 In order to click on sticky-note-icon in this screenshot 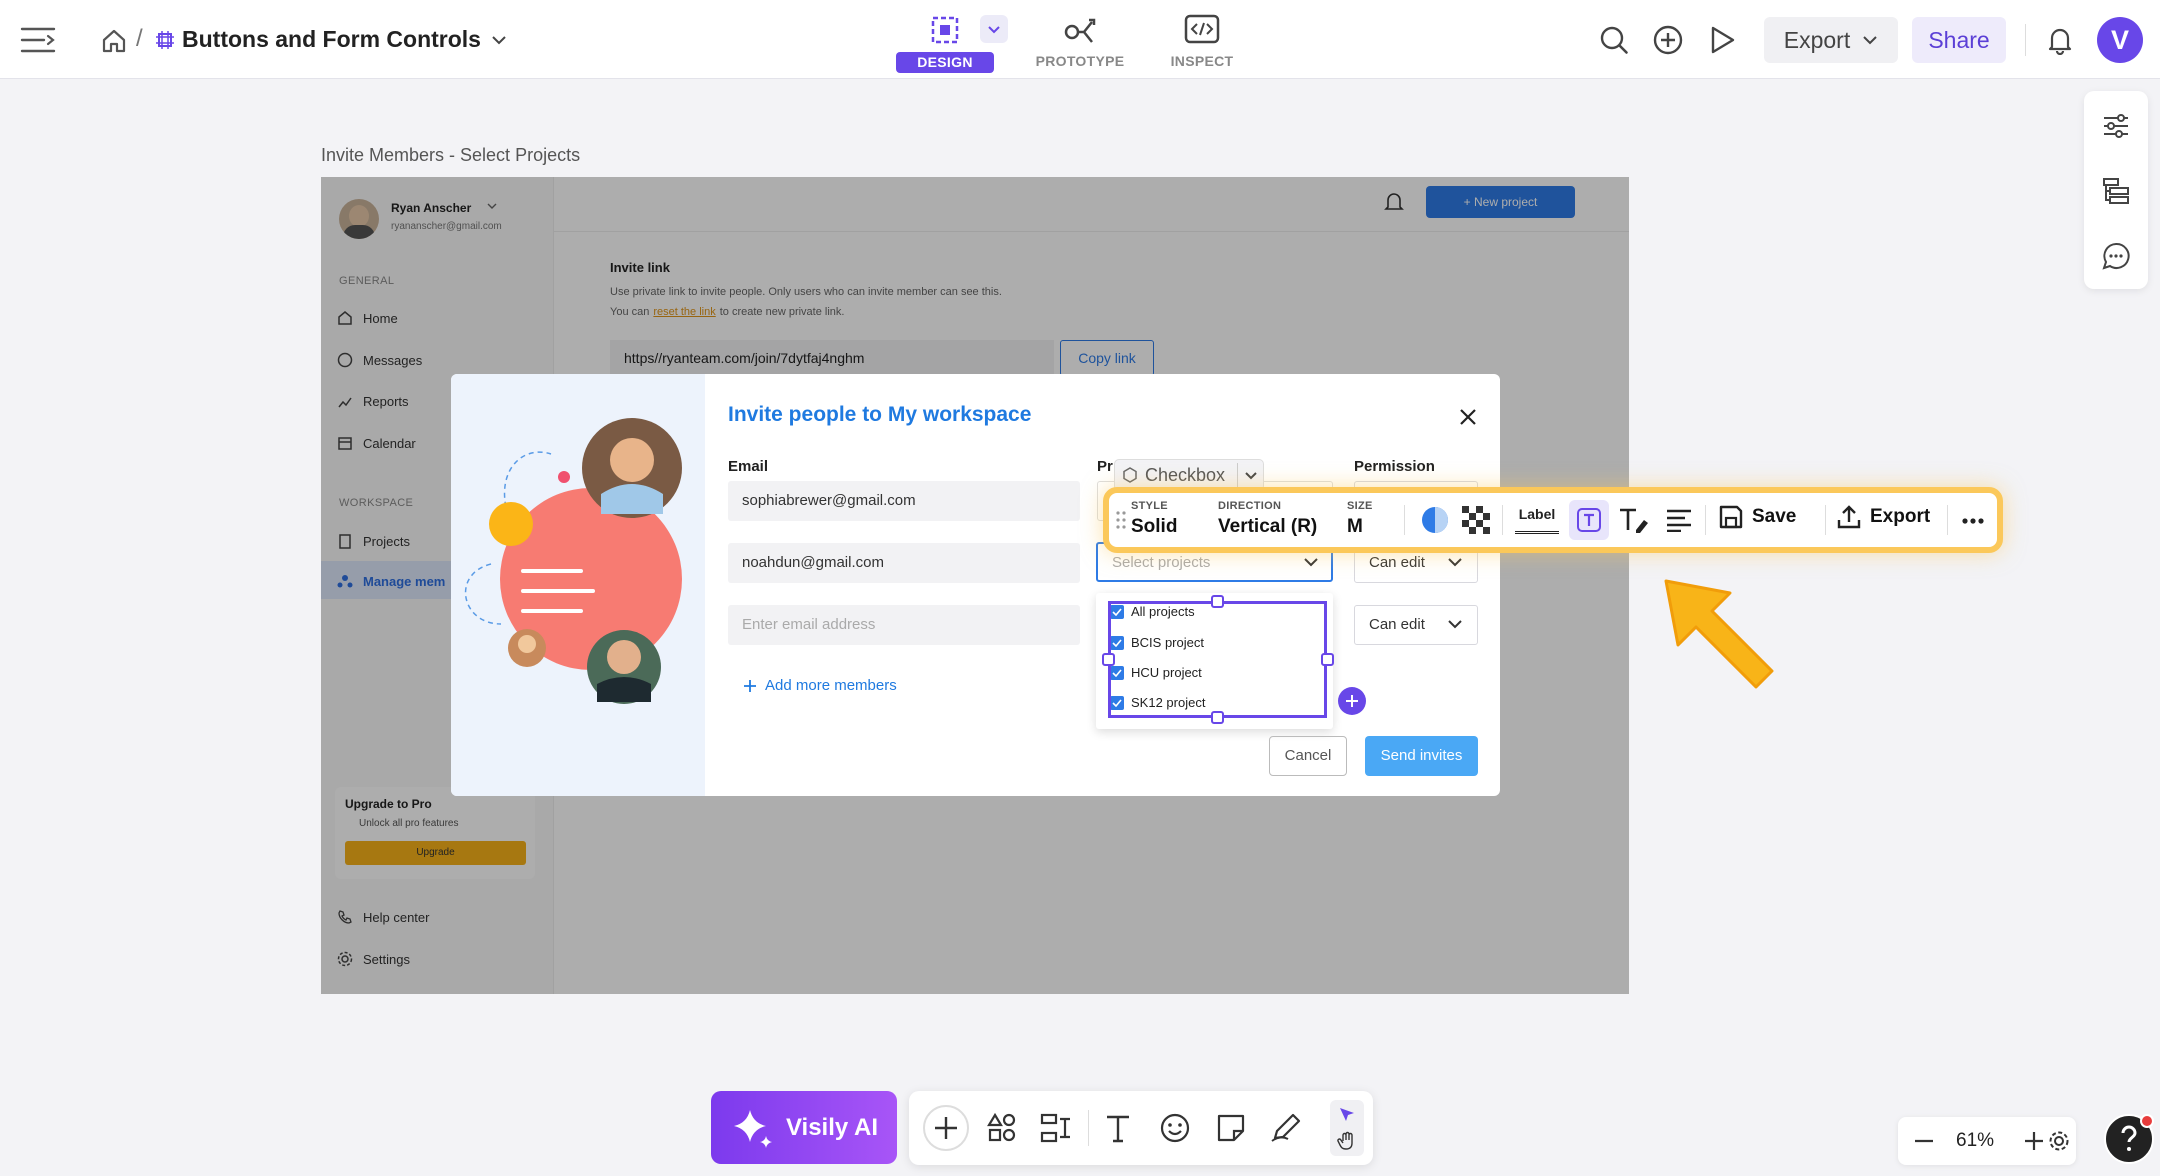, I will do `click(1231, 1128)`.